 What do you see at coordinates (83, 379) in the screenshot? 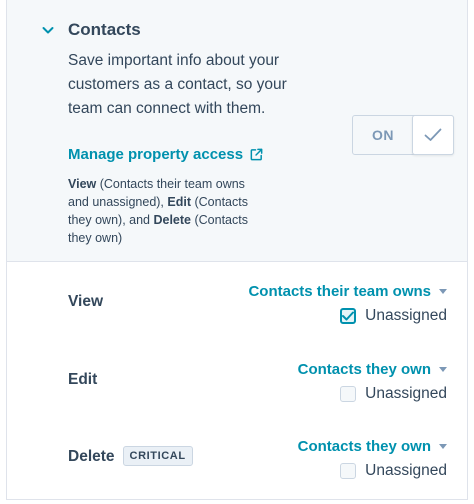
I see `edit-permission-label: Edit` at bounding box center [83, 379].